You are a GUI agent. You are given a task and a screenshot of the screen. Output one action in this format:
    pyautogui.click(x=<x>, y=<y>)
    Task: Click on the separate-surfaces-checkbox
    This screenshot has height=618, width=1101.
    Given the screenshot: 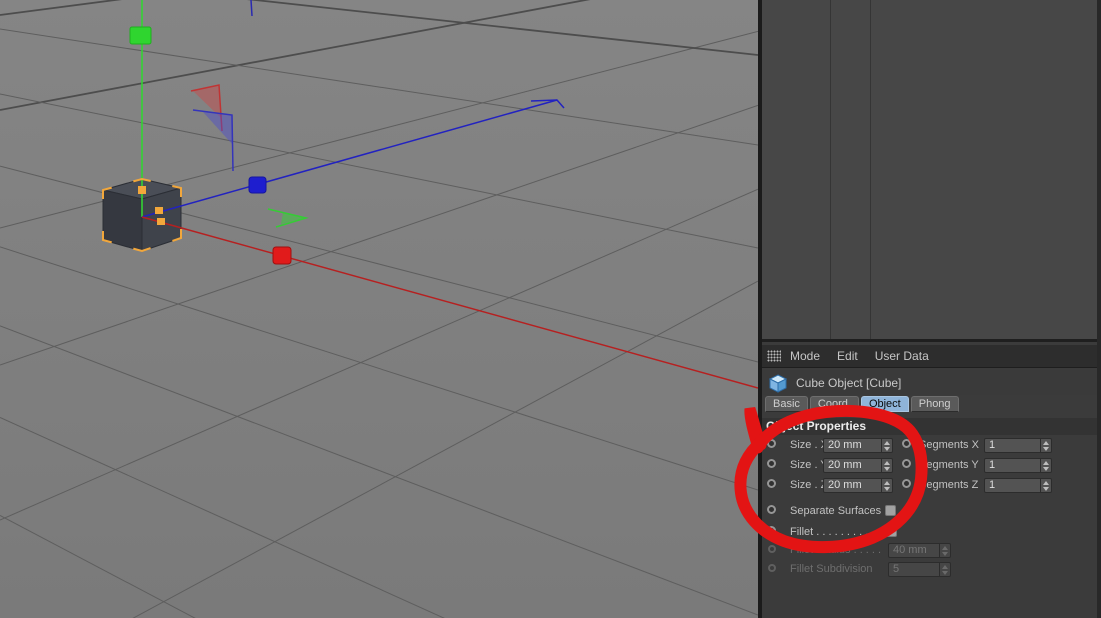 What is the action you would take?
    pyautogui.click(x=890, y=510)
    